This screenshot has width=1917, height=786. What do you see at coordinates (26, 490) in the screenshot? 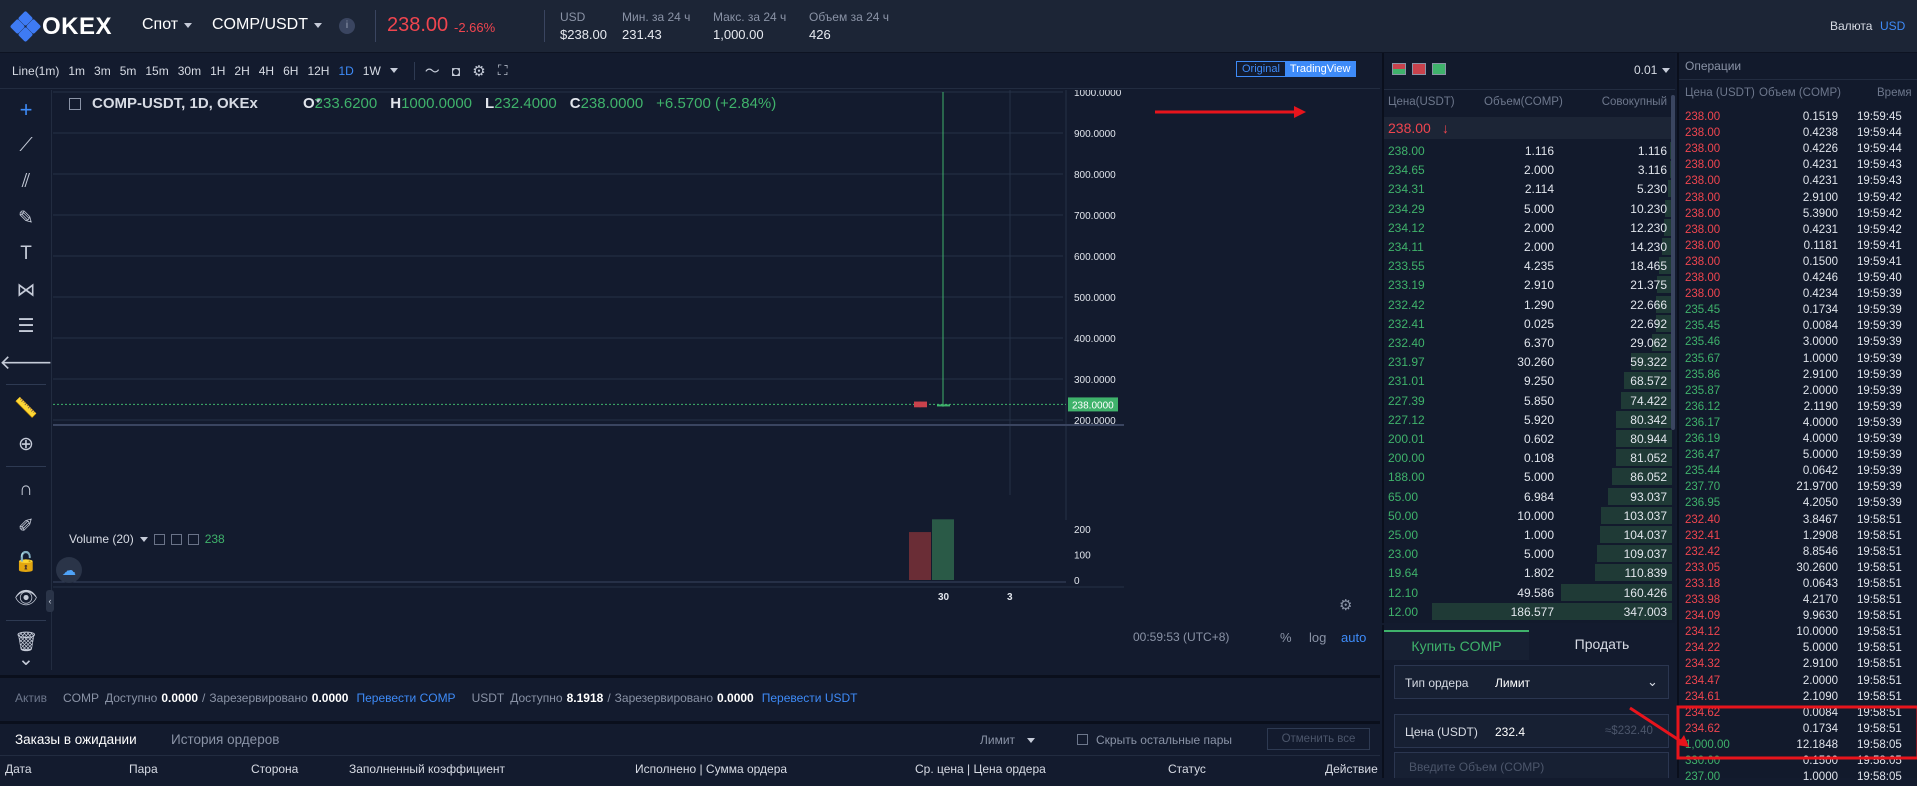
I see `magnet-icon: ∩` at bounding box center [26, 490].